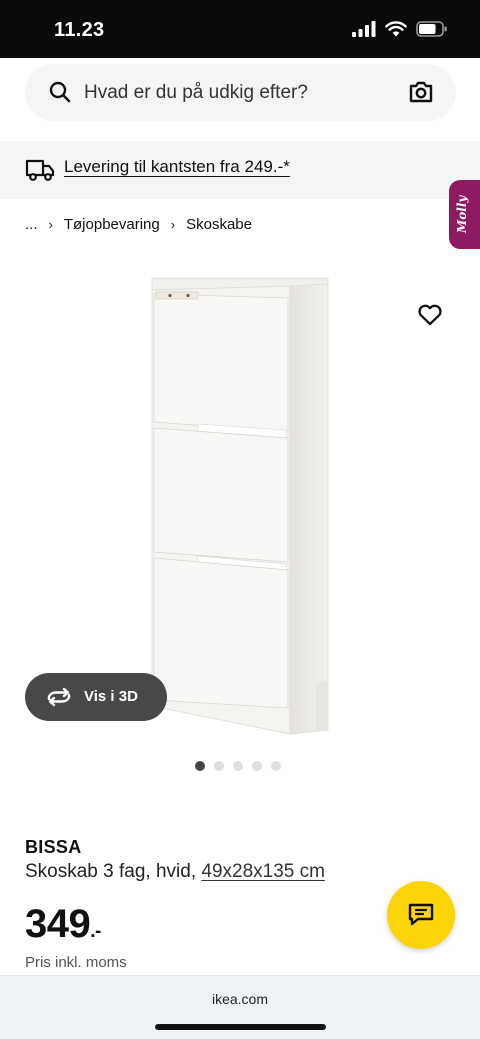  I want to click on view-3d-button: Vis i 3D, so click(96, 697).